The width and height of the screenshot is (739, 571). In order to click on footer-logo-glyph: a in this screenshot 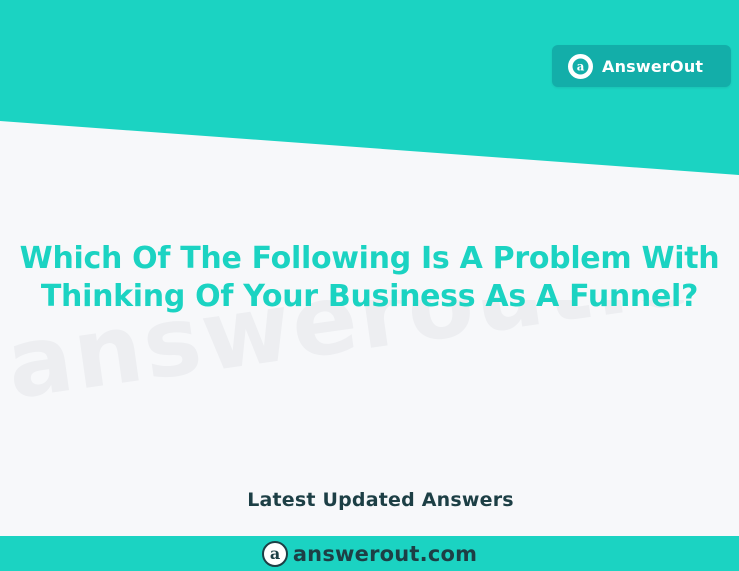, I will do `click(275, 553)`.